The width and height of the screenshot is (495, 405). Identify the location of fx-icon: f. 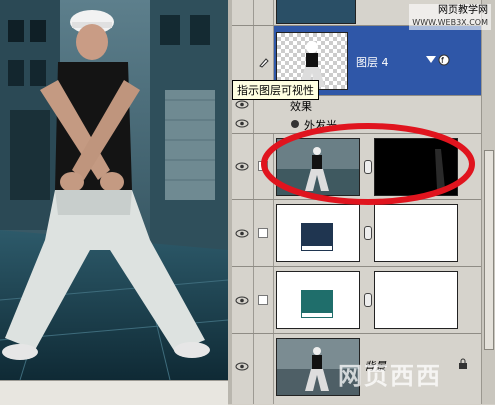
(444, 60).